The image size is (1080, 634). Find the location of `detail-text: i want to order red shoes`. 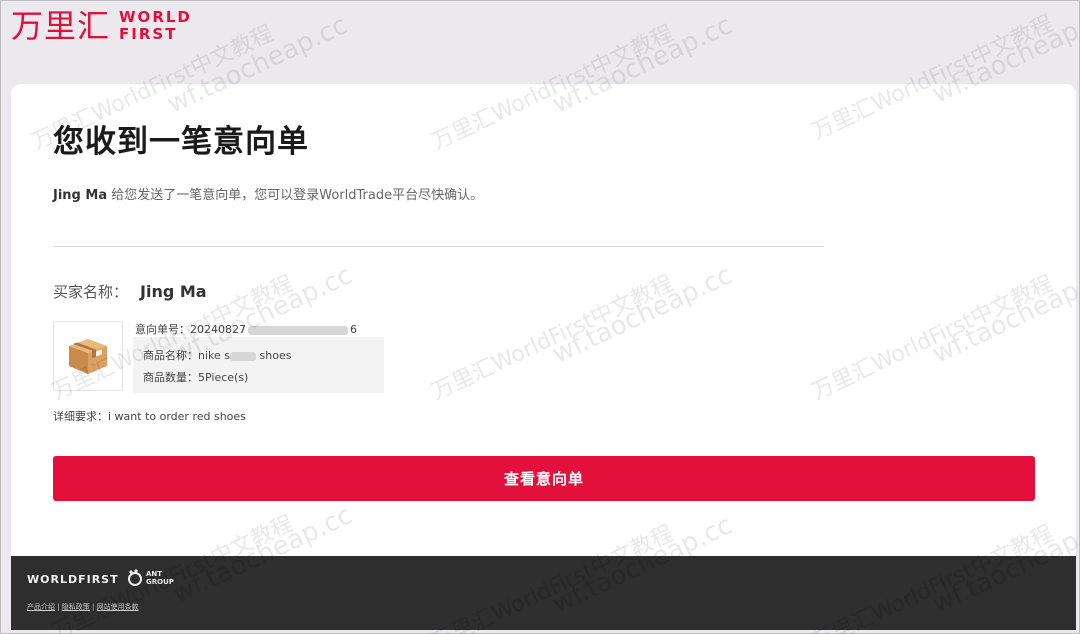

detail-text: i want to order red shoes is located at coordinates (177, 416).